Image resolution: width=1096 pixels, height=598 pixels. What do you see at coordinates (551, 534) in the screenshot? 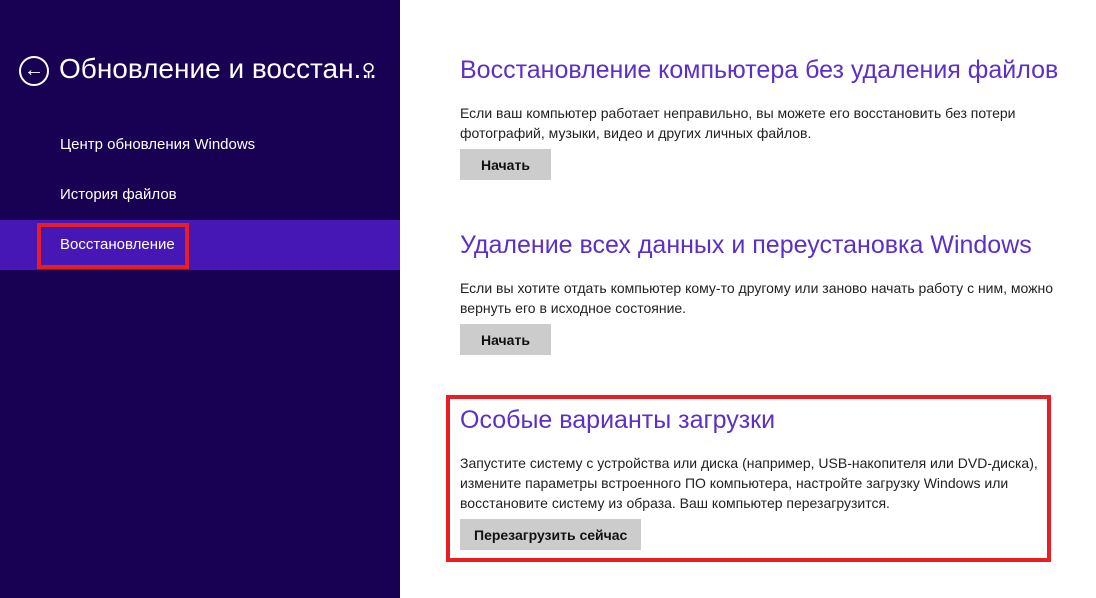
I see `restart-now-button: Перезагрузить сейчас` at bounding box center [551, 534].